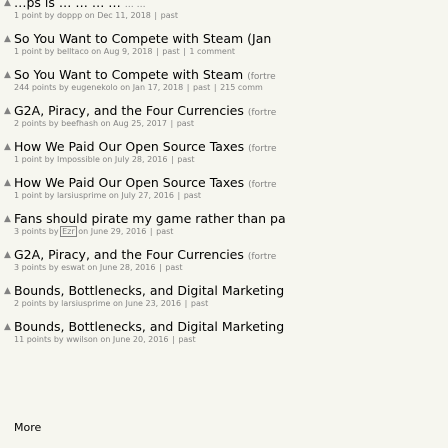  I want to click on story-age: on July 28, 2016, so click(134, 159).